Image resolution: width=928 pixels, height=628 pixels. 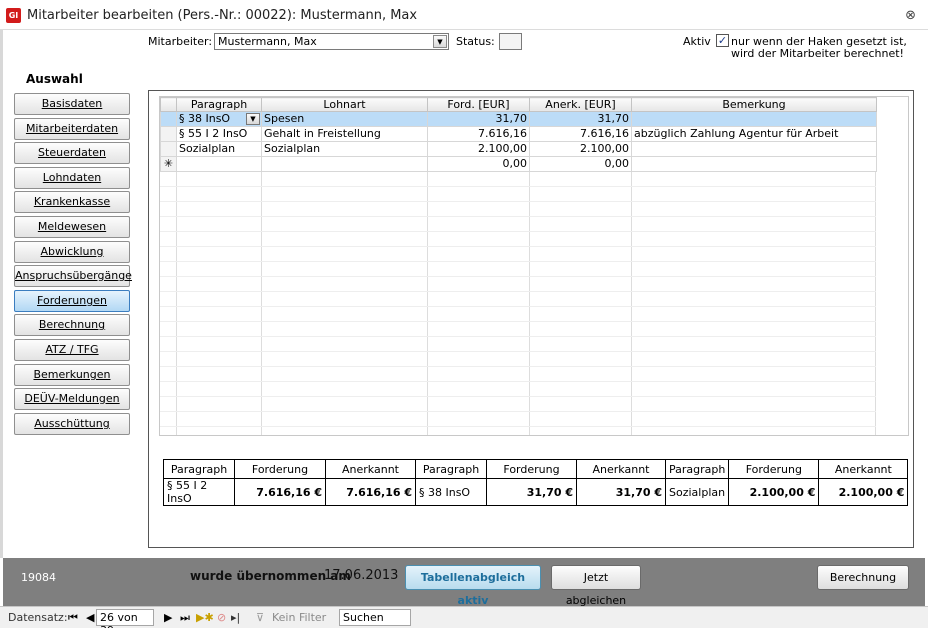 I want to click on search-input: Suchen, so click(x=375, y=617).